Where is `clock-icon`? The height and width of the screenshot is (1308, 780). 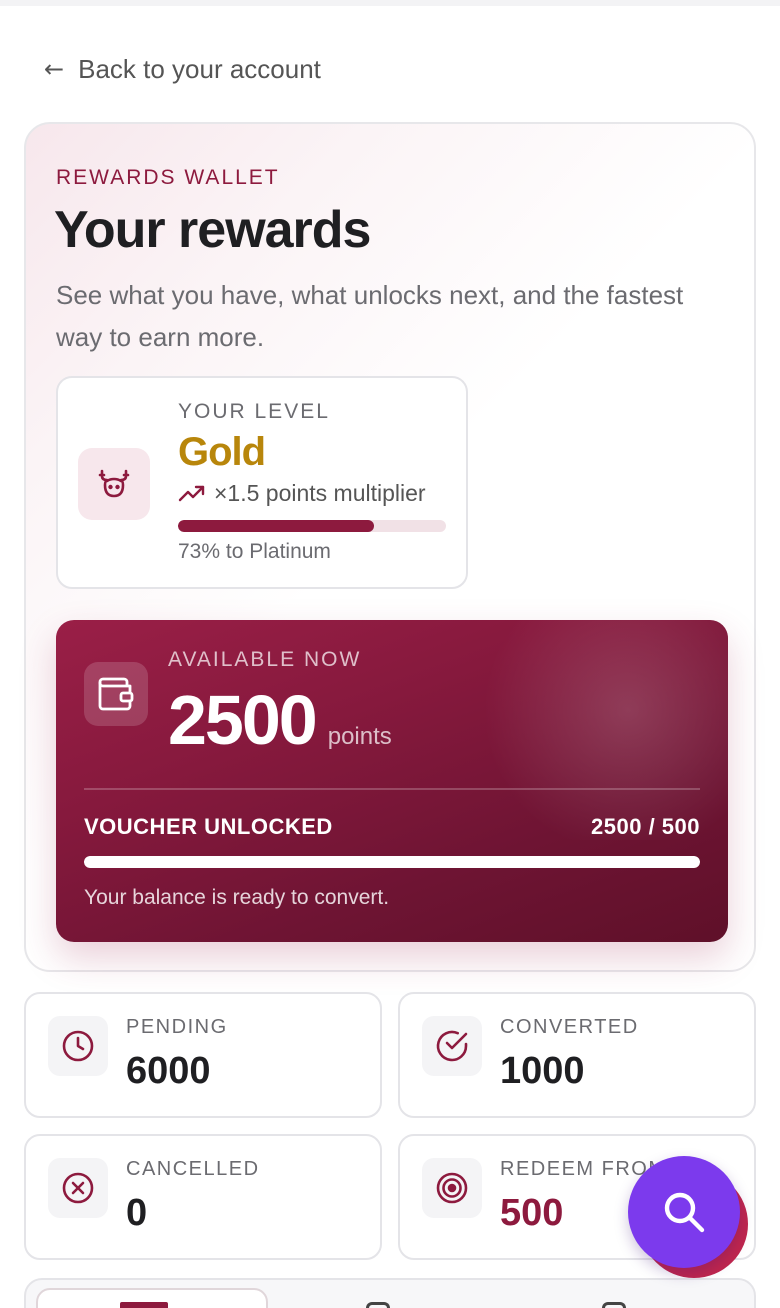
clock-icon is located at coordinates (78, 1046).